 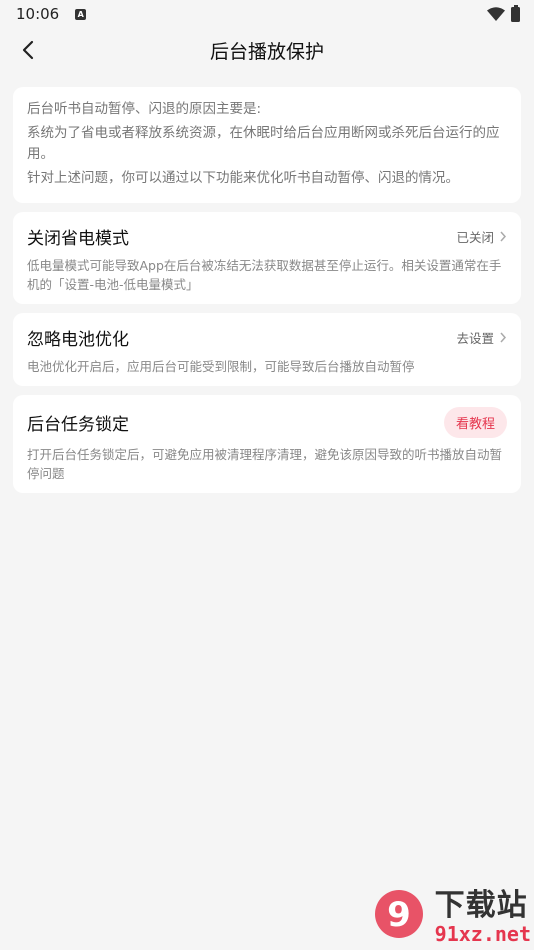 I want to click on back-arrow-icon, so click(x=28, y=50).